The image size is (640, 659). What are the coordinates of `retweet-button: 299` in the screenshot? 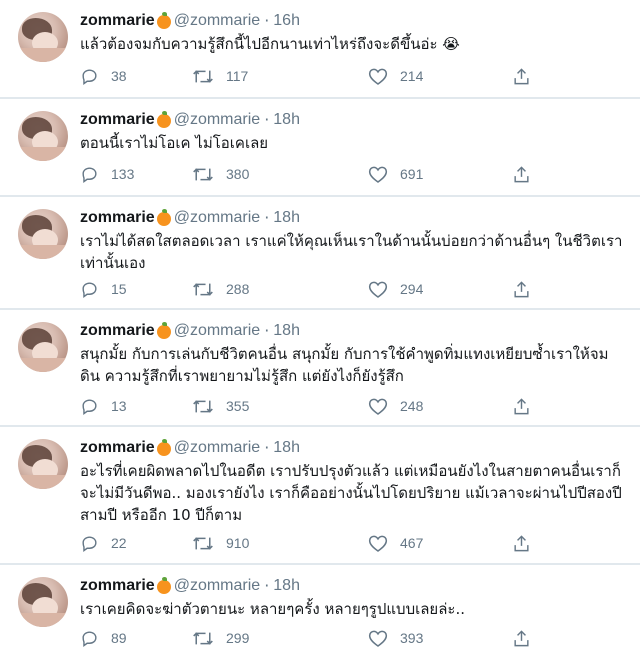 It's located at (220, 638).